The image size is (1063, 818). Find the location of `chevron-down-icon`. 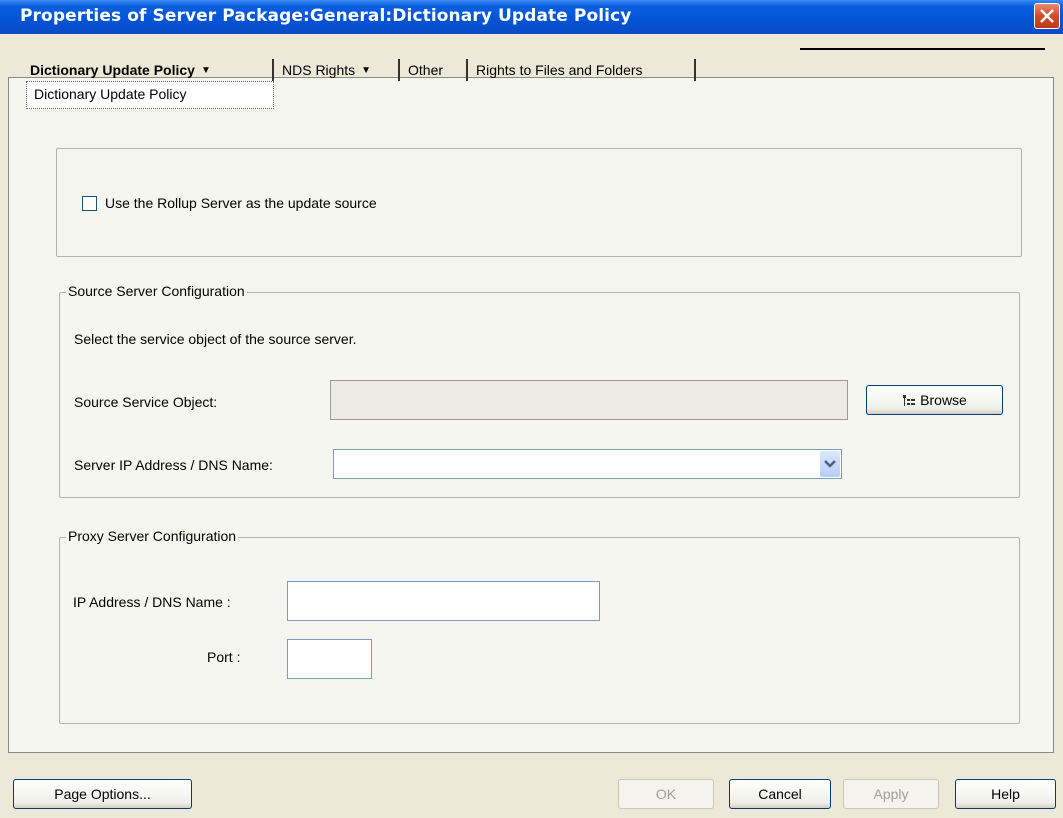

chevron-down-icon is located at coordinates (830, 464).